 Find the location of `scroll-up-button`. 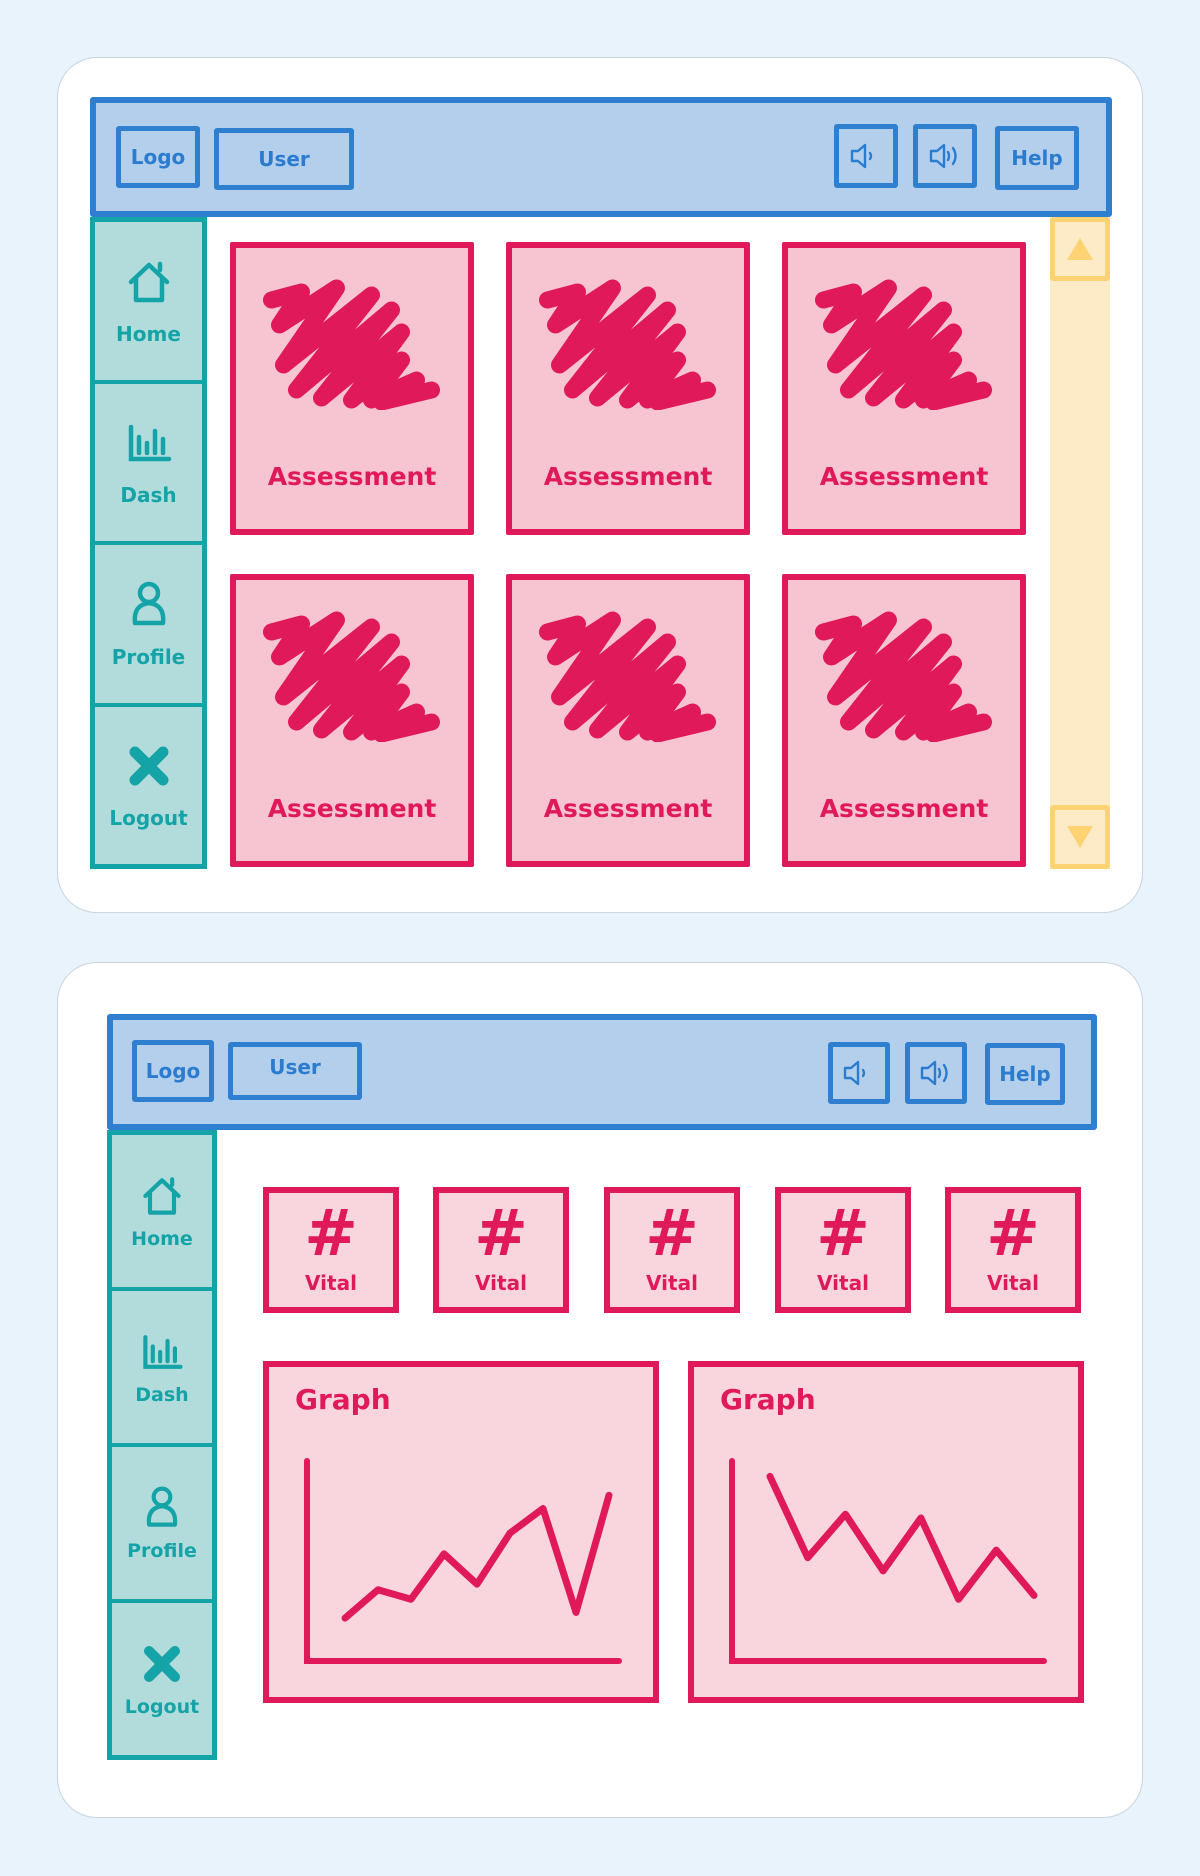

scroll-up-button is located at coordinates (1080, 249).